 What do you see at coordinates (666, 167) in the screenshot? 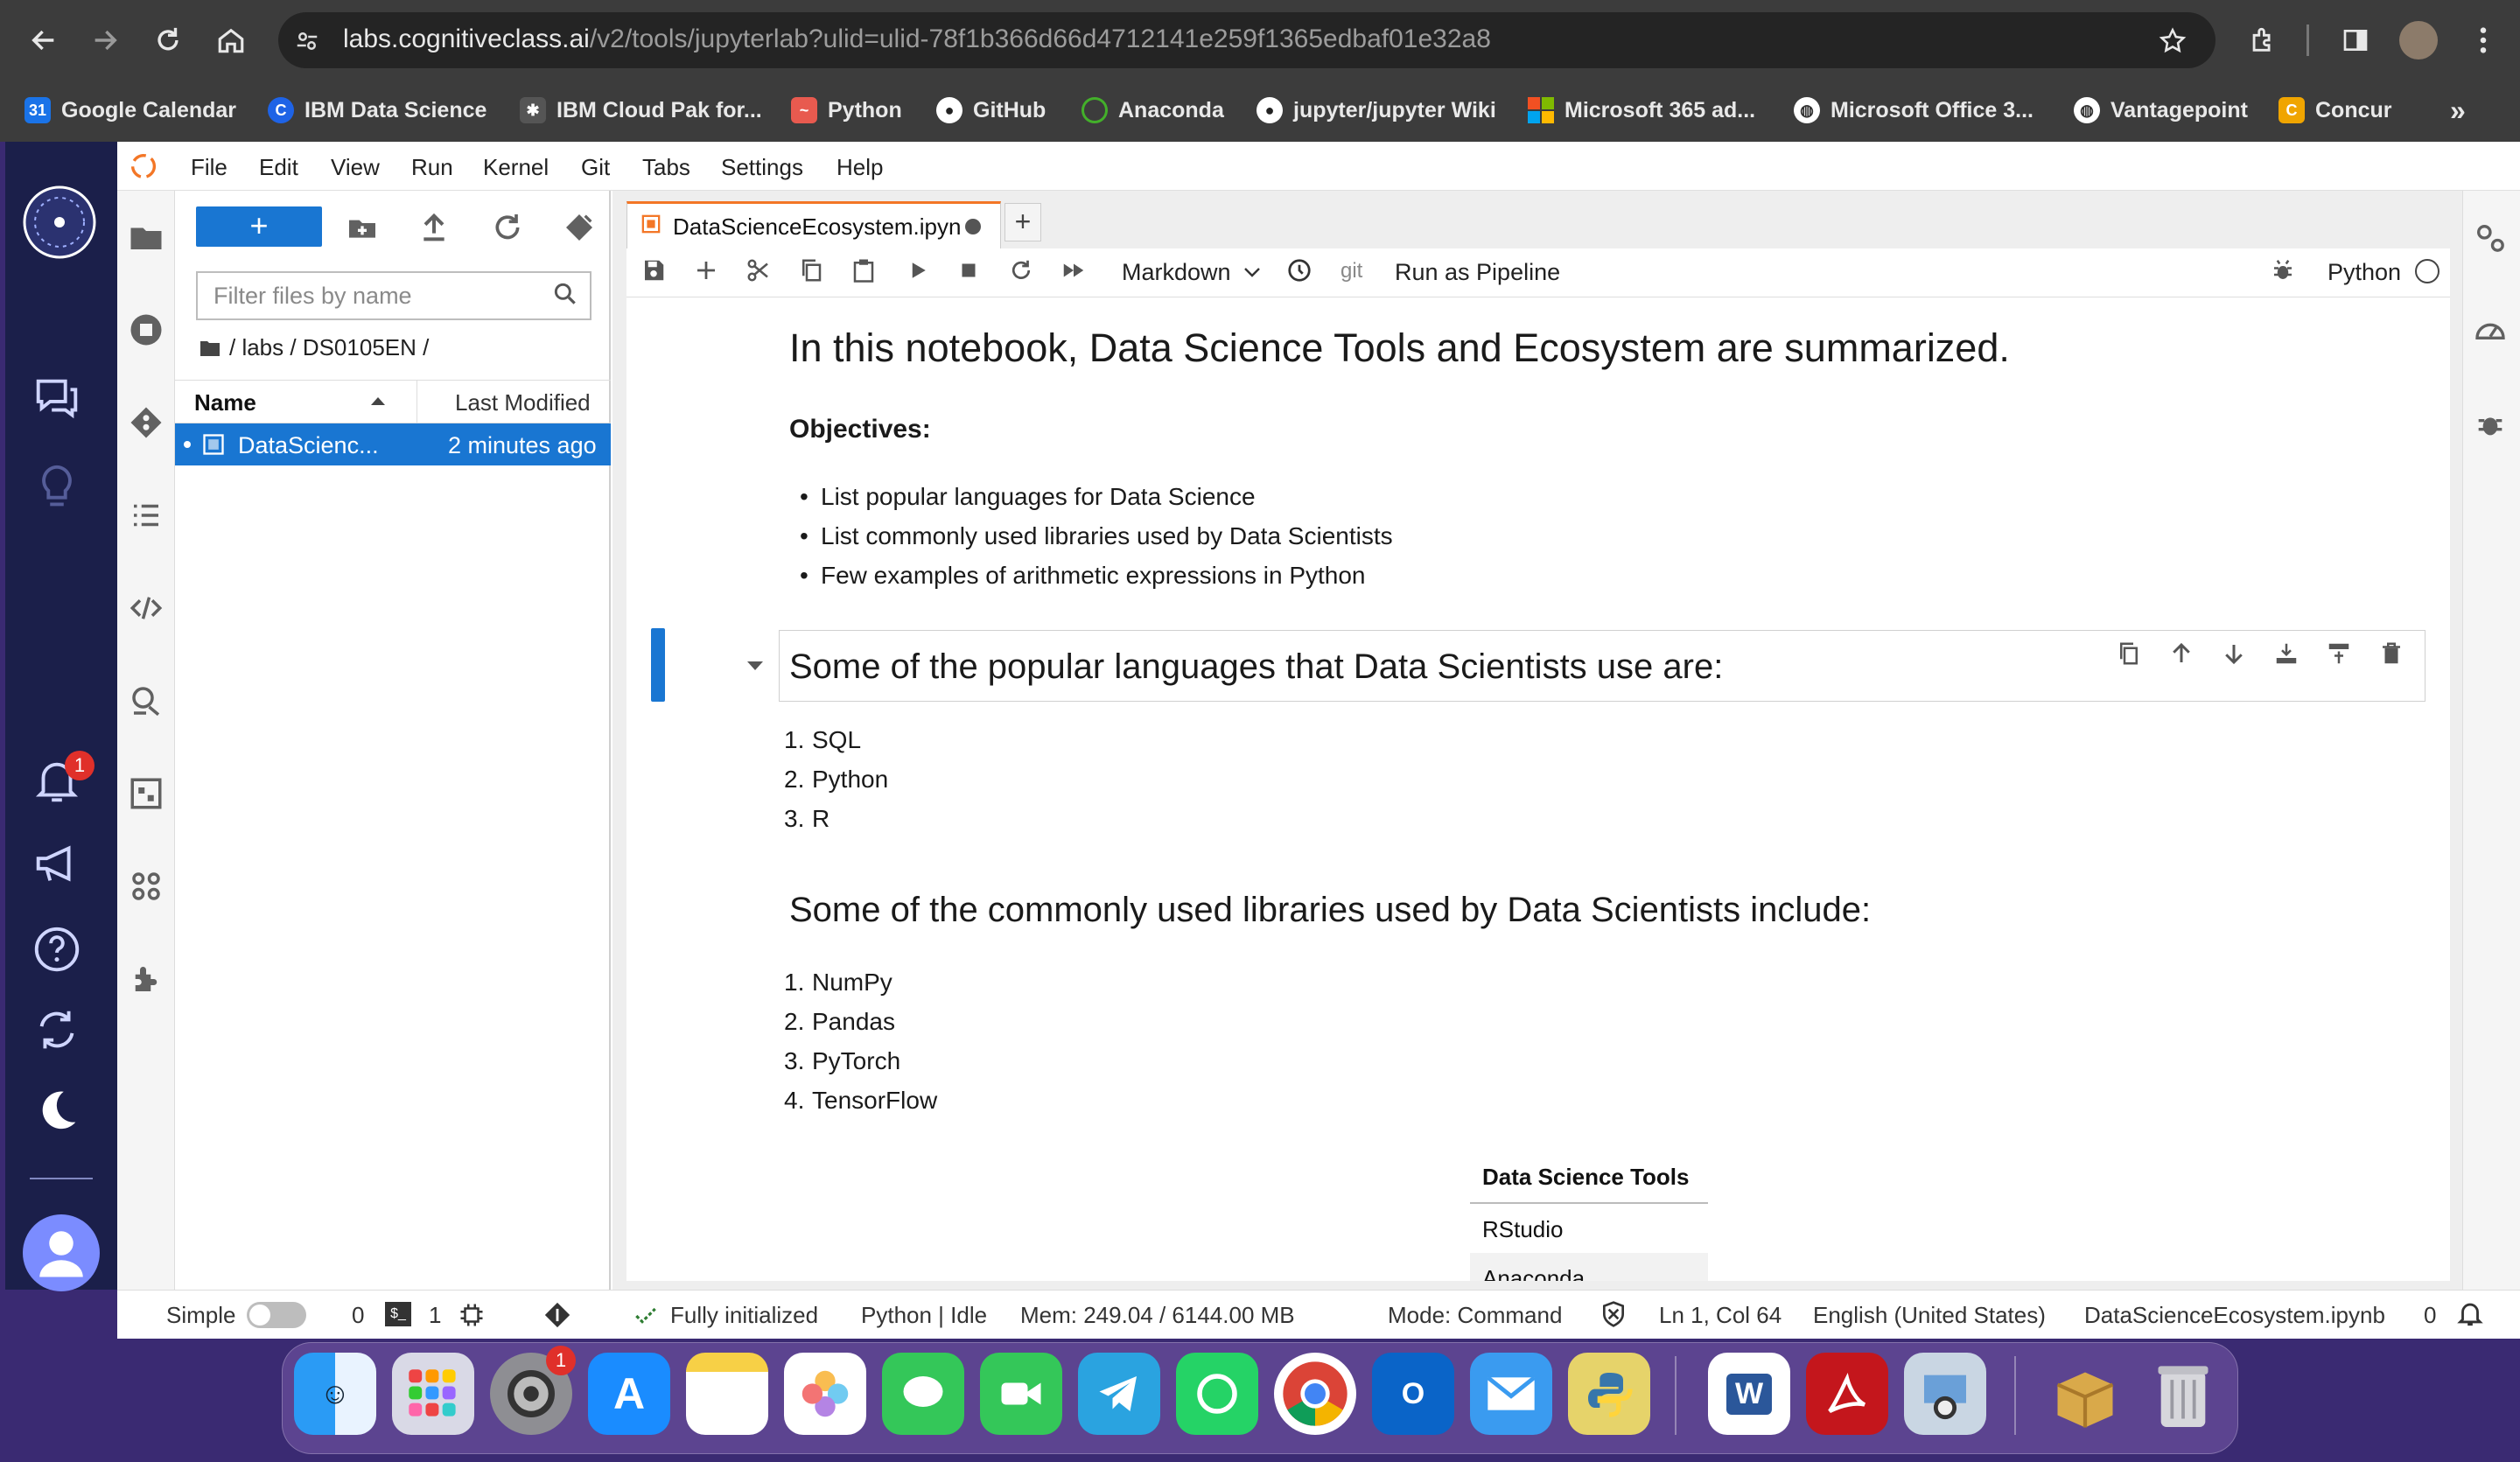
I see `menu-tabs: Tabs` at bounding box center [666, 167].